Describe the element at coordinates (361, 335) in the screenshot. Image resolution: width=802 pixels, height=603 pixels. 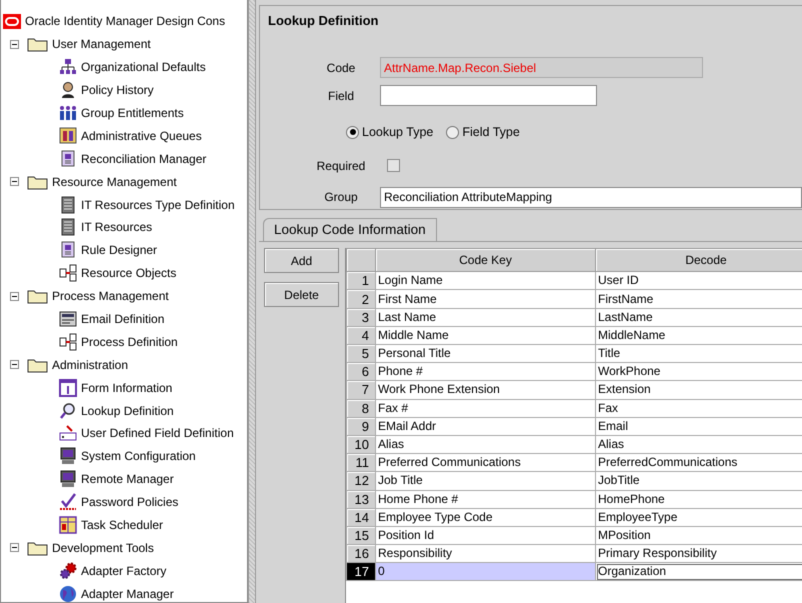
I see `row-number: 4` at that location.